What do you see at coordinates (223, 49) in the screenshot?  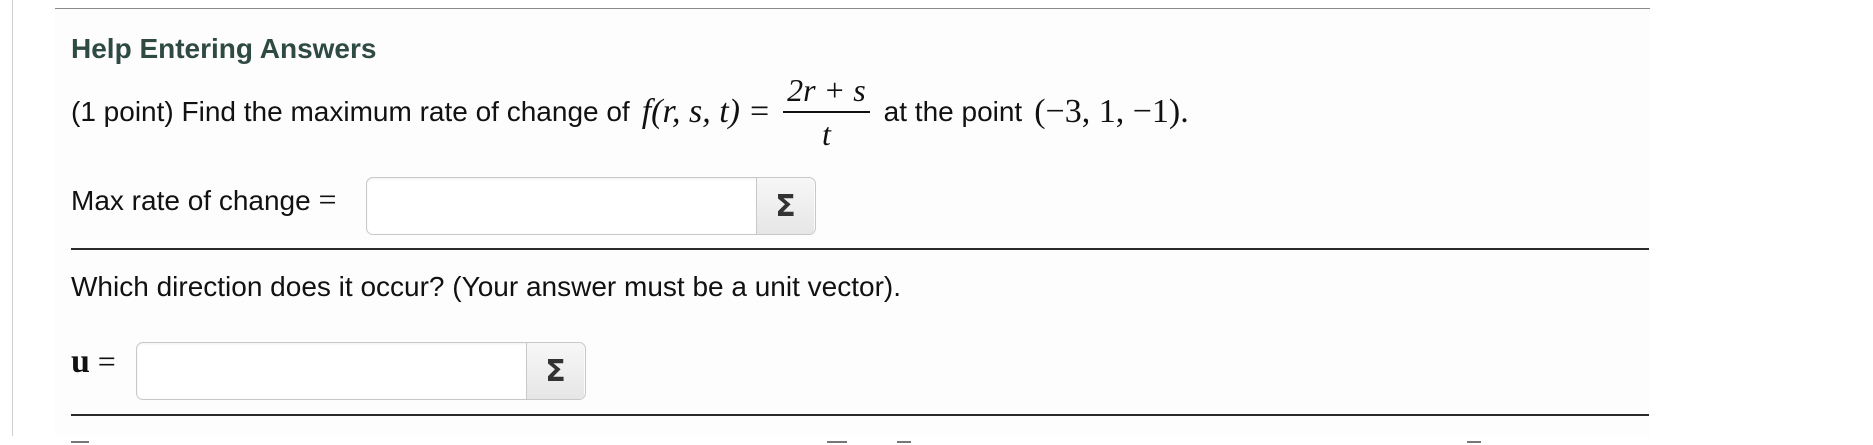 I see `help-entering-answers-link: Help Entering Answers` at bounding box center [223, 49].